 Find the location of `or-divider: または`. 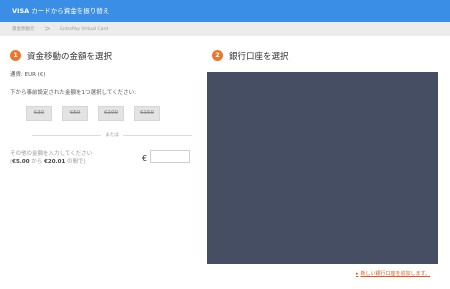

or-divider: または is located at coordinates (112, 135).